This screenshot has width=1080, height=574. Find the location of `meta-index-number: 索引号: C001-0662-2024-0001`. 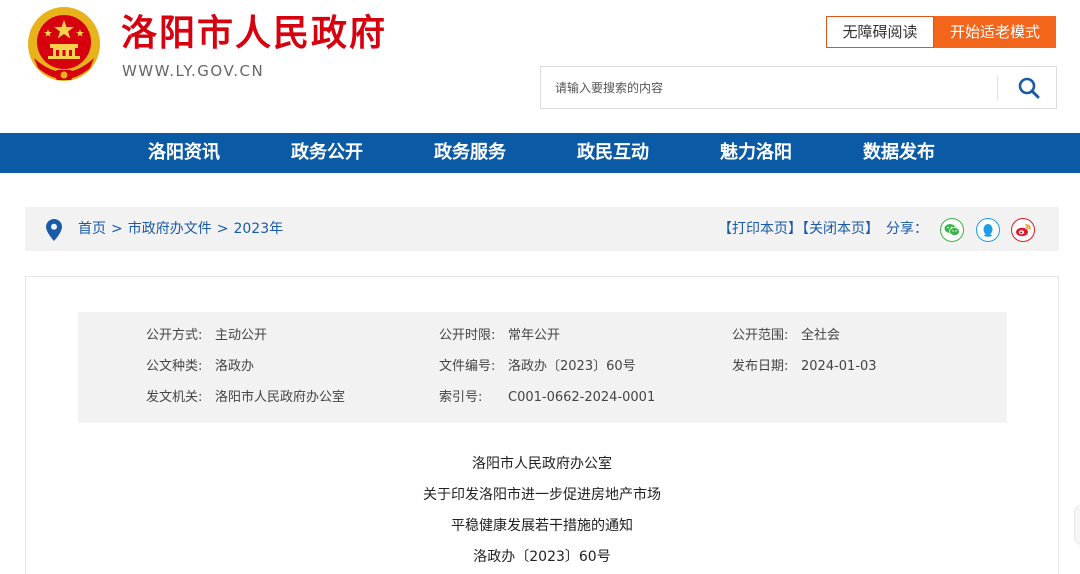

meta-index-number: 索引号: C001-0662-2024-0001 is located at coordinates (547, 397).